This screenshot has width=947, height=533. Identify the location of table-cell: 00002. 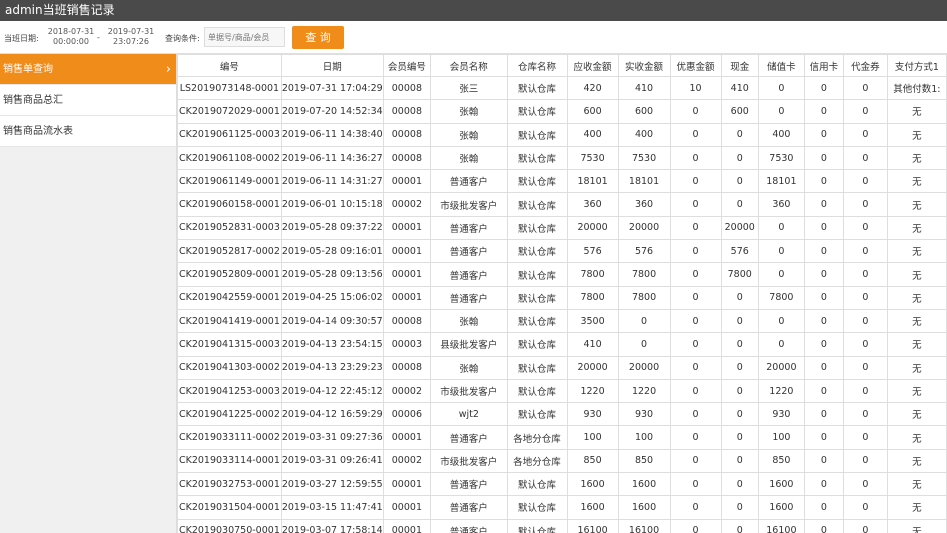
(407, 461).